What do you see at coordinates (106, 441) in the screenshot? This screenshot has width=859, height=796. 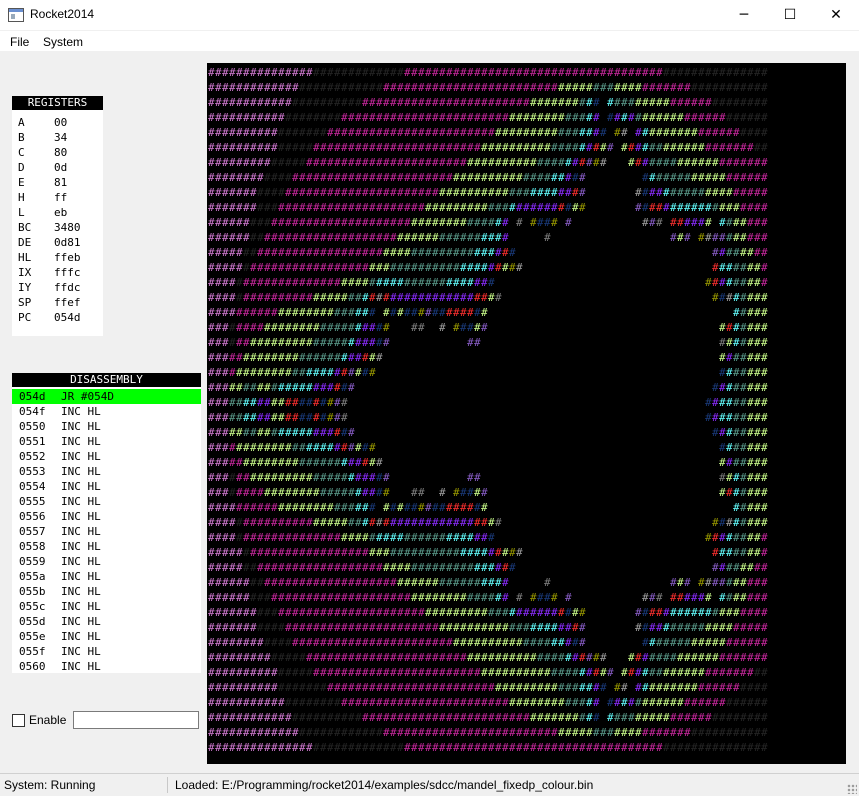 I see `disassembly-row: 0551 INC HL` at bounding box center [106, 441].